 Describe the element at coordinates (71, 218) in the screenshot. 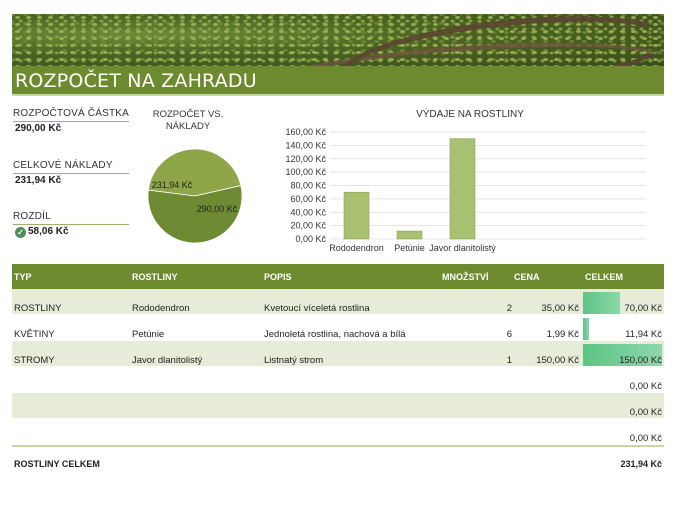

I see `difference-label: ROZDÍL` at that location.